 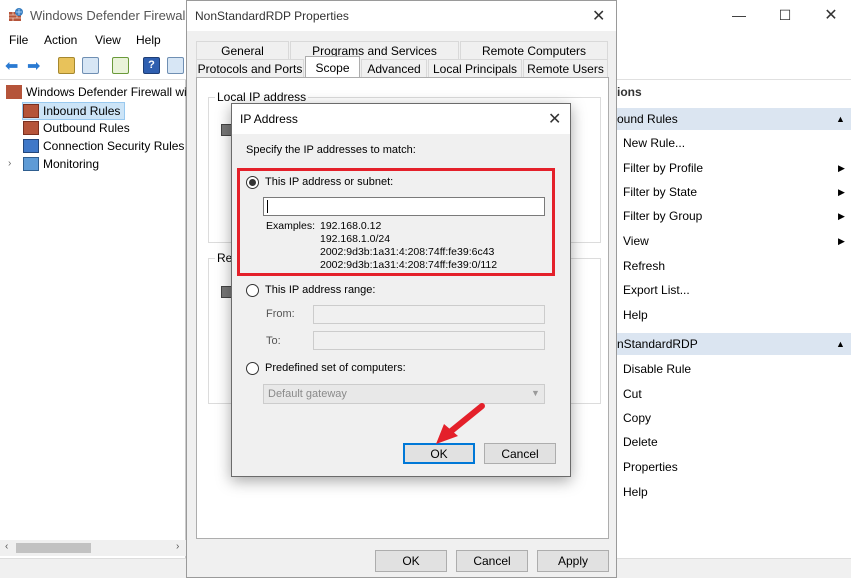 What do you see at coordinates (252, 368) in the screenshot?
I see `radio-predefined` at bounding box center [252, 368].